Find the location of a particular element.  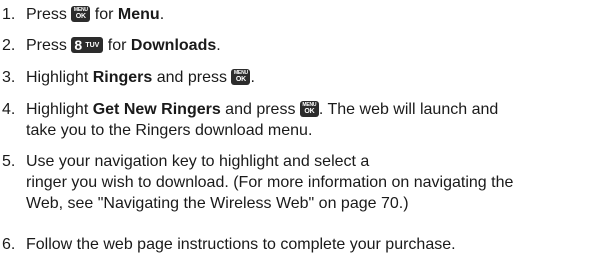

eight-tuv-key-icon: 8 TUV is located at coordinates (87, 45).